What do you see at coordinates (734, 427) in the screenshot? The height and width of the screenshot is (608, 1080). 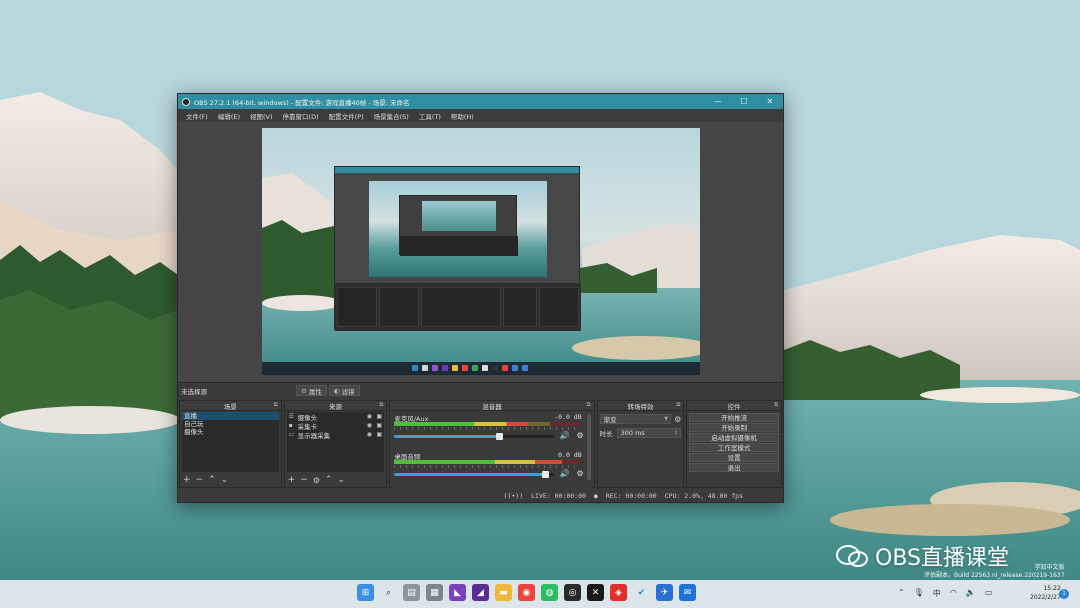 I see `start-recording-button: 开始录制` at bounding box center [734, 427].